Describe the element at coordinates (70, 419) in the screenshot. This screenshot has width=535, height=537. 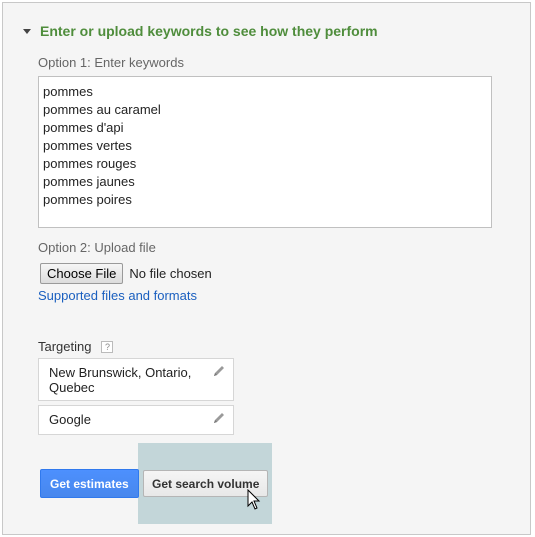
I see `targeting-network-text: Google` at that location.